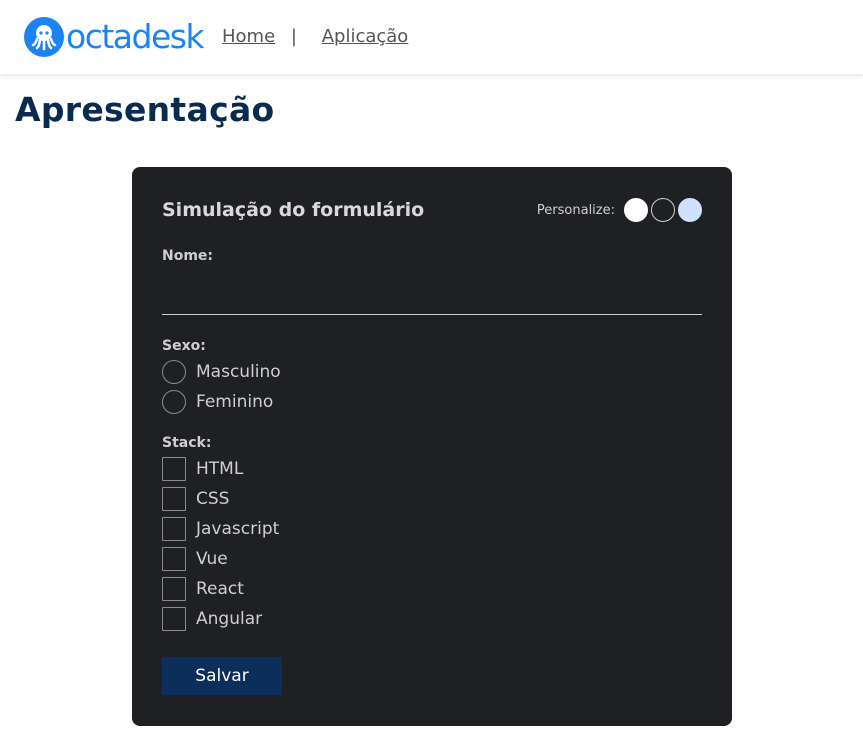 Image resolution: width=863 pixels, height=747 pixels. What do you see at coordinates (220, 589) in the screenshot?
I see `checkbox-label: React` at bounding box center [220, 589].